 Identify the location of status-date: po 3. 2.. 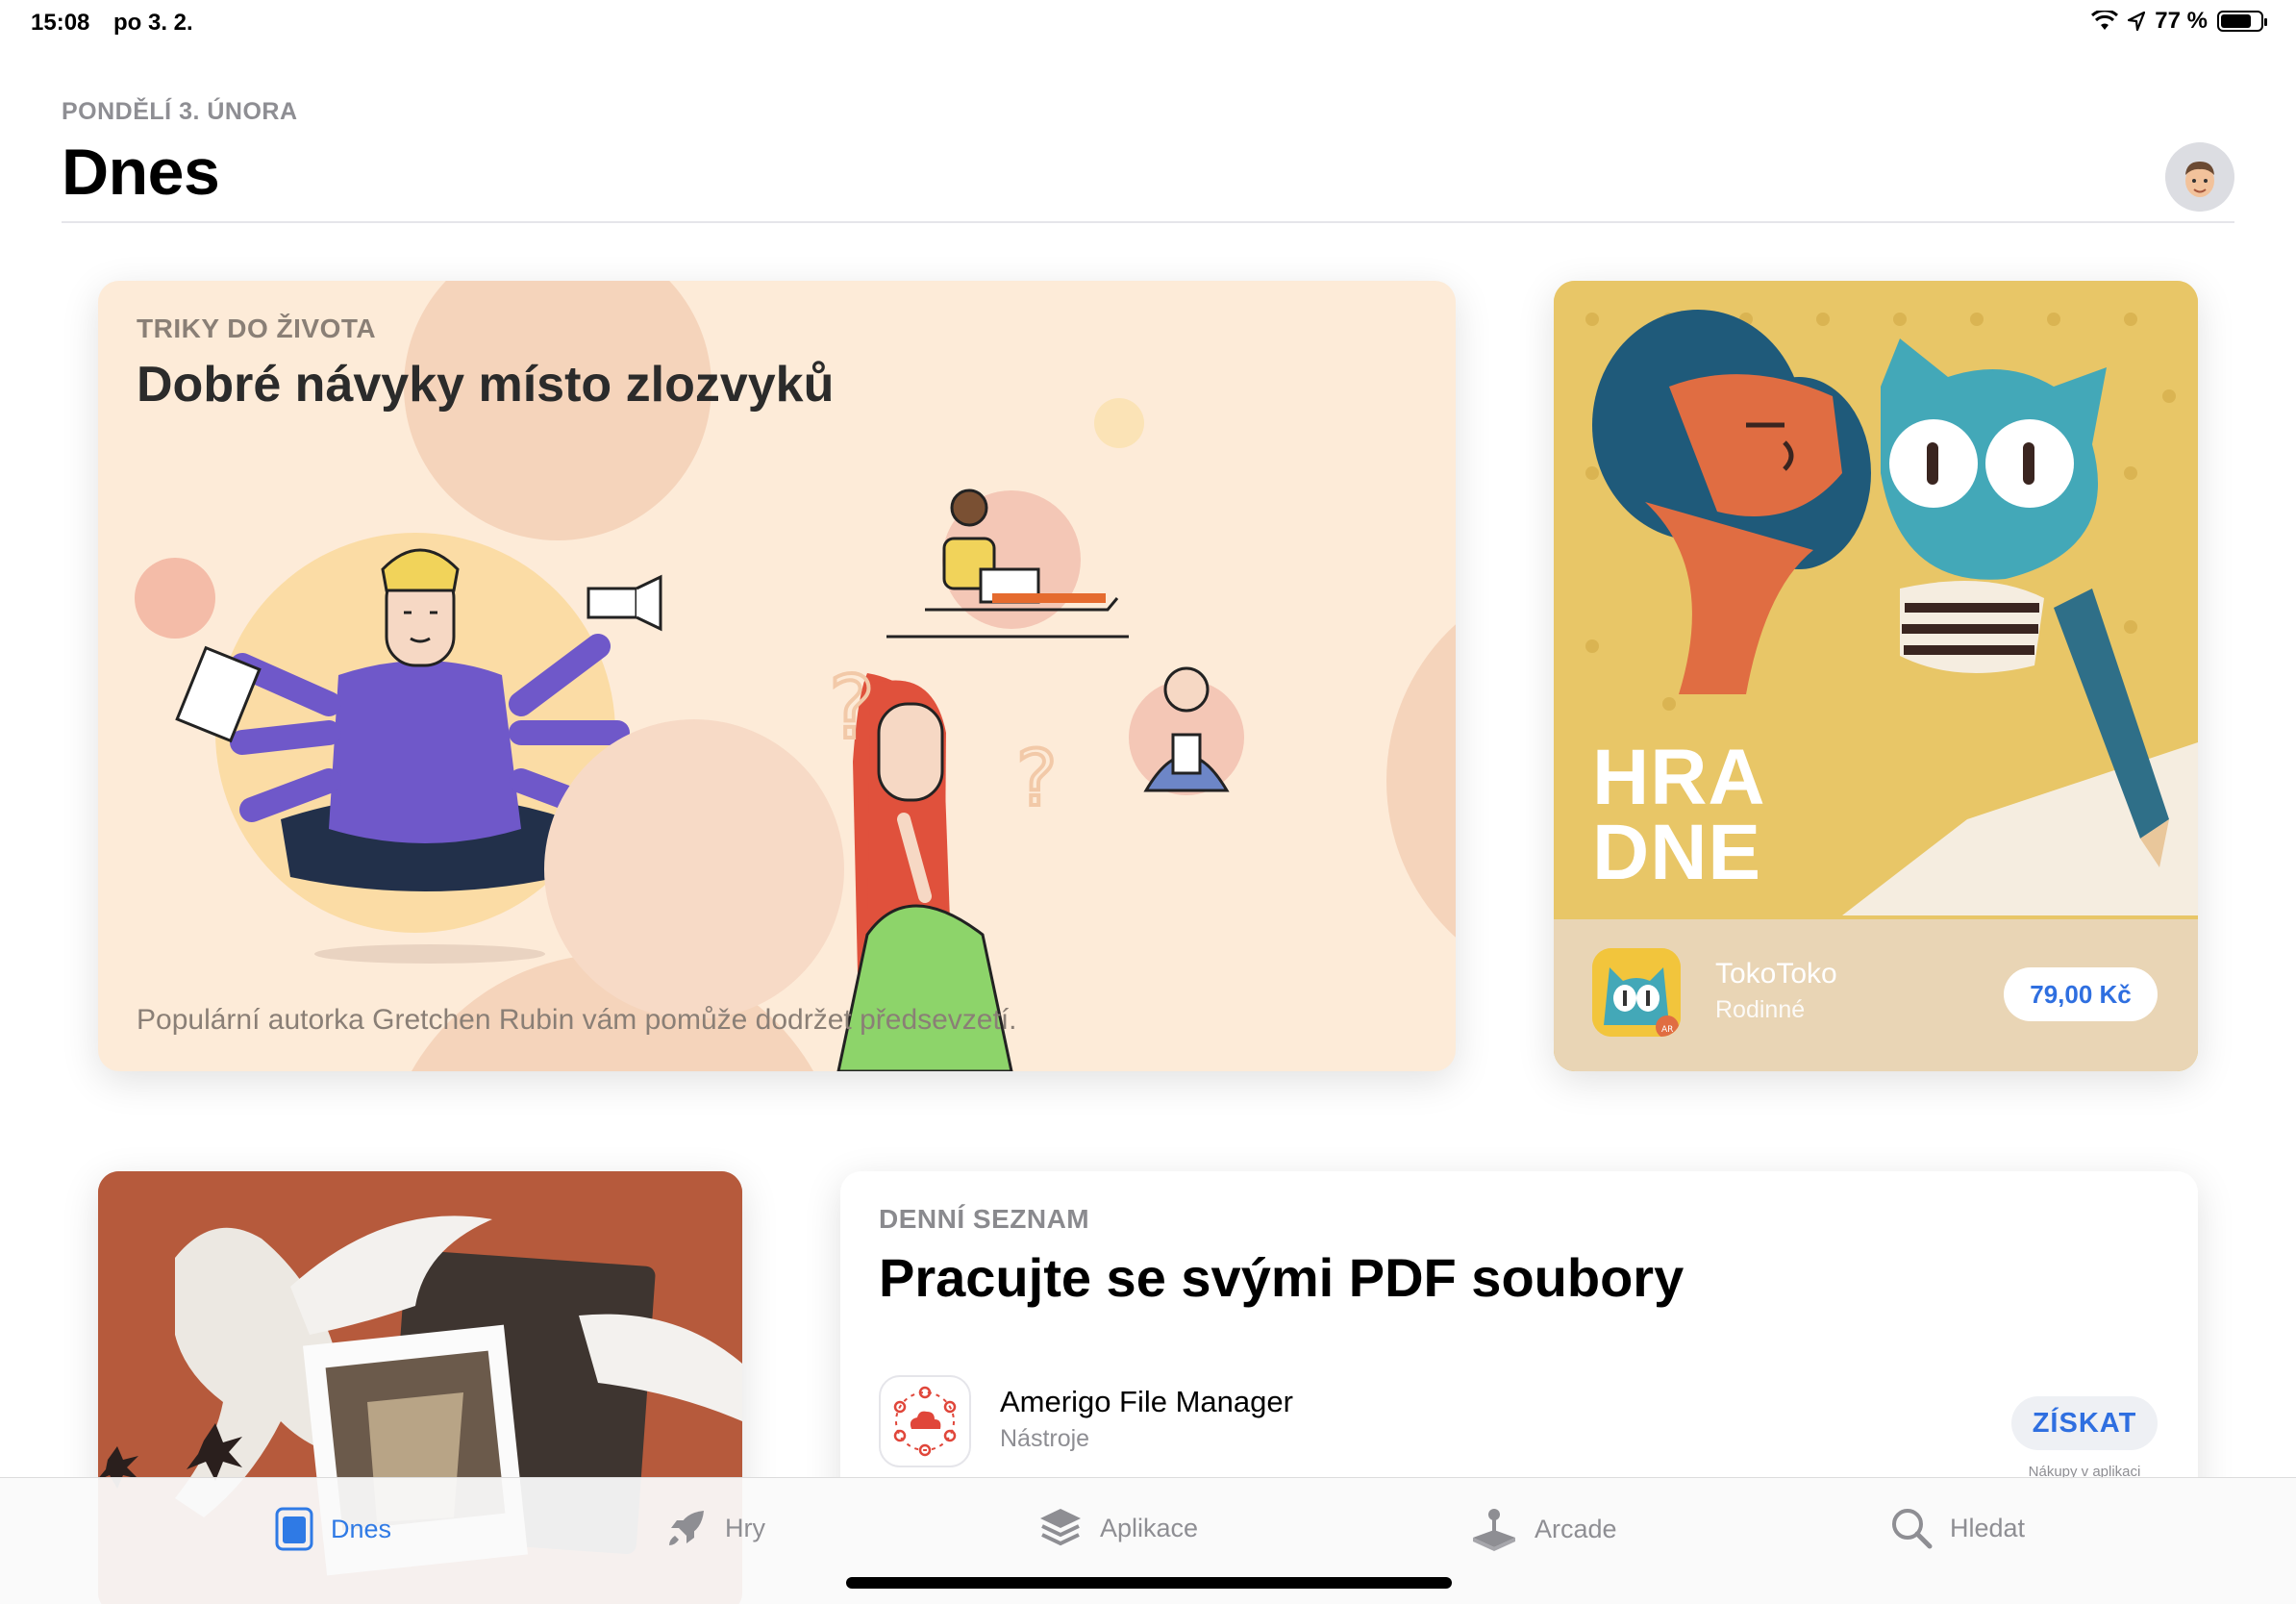
(153, 23).